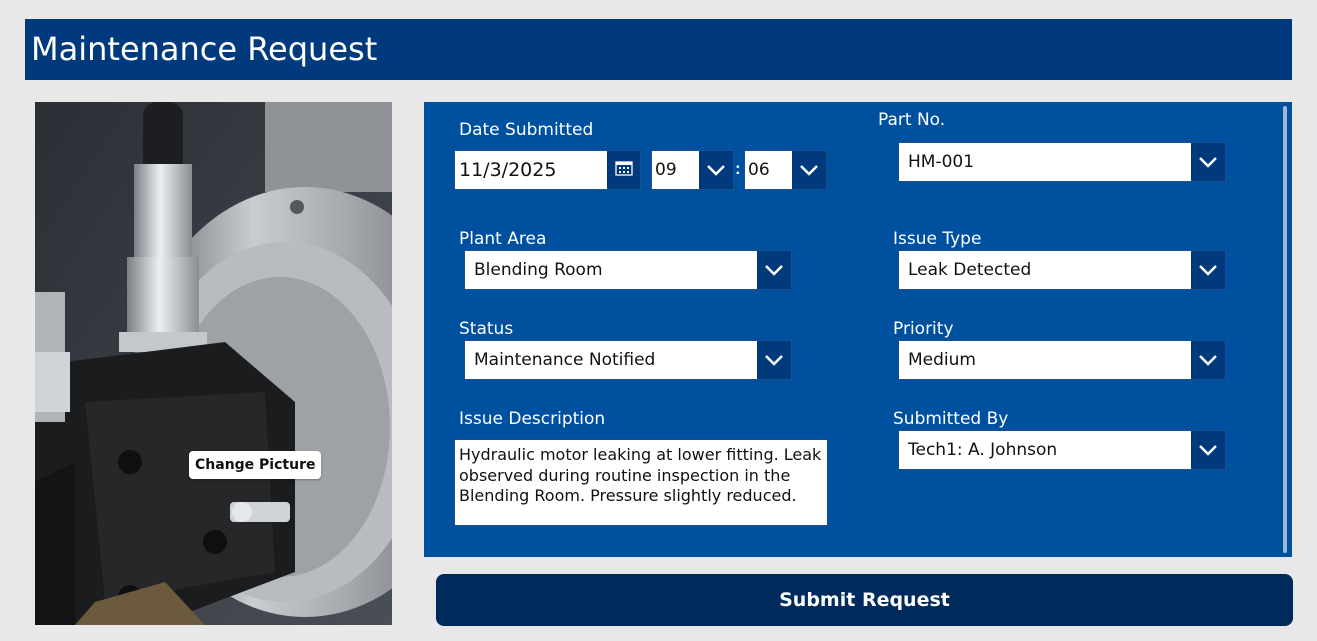 This screenshot has height=641, width=1317. Describe the element at coordinates (1062, 360) in the screenshot. I see `priority-dropdown: Medium` at that location.